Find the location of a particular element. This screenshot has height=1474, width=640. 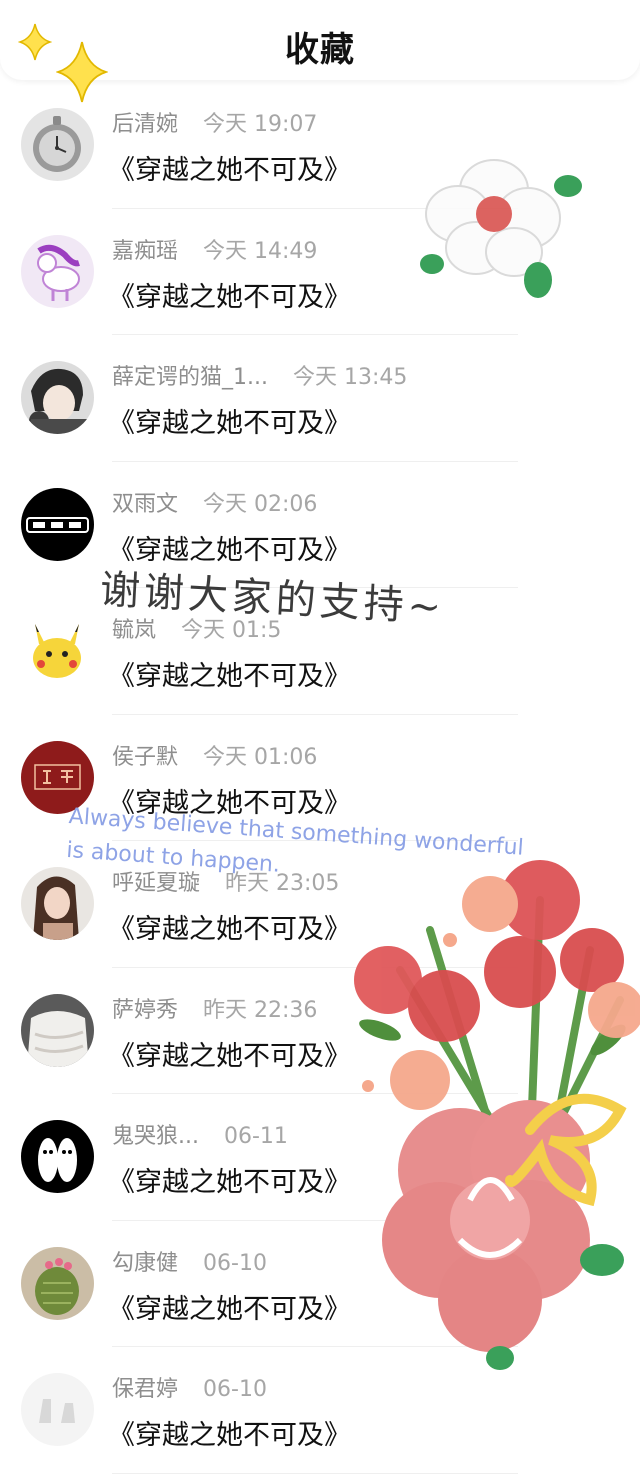

top-bar: 收藏 is located at coordinates (320, 51).